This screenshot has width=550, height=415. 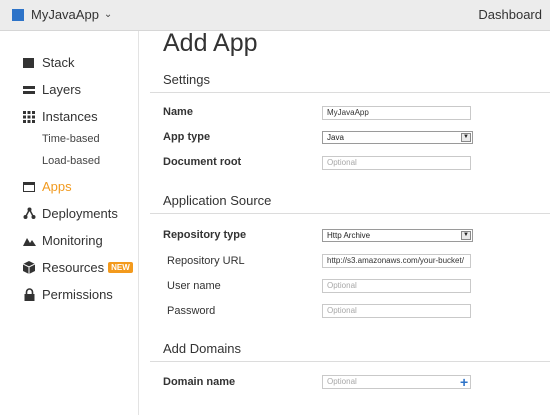 I want to click on password-label: Password, so click(x=191, y=311).